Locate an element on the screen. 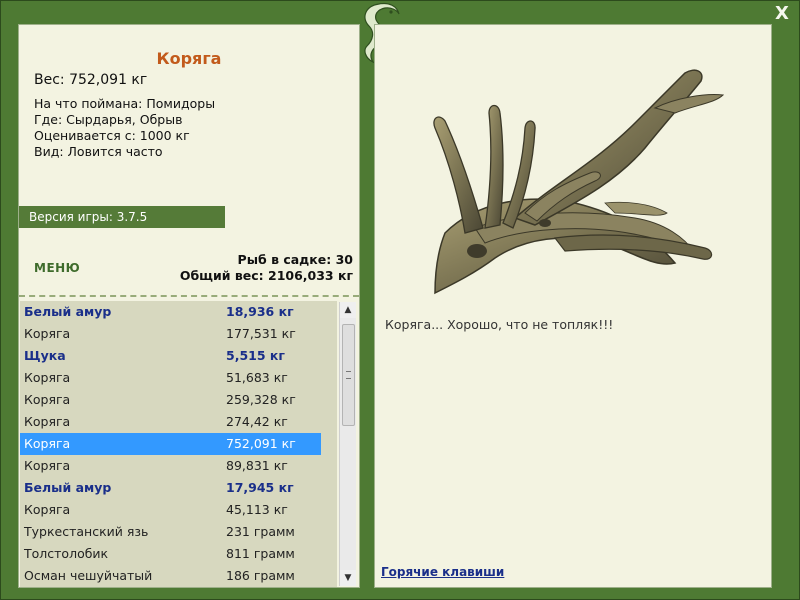 This screenshot has width=800, height=600. total-weight: Общий вес: 2106,033 кг is located at coordinates (266, 275).